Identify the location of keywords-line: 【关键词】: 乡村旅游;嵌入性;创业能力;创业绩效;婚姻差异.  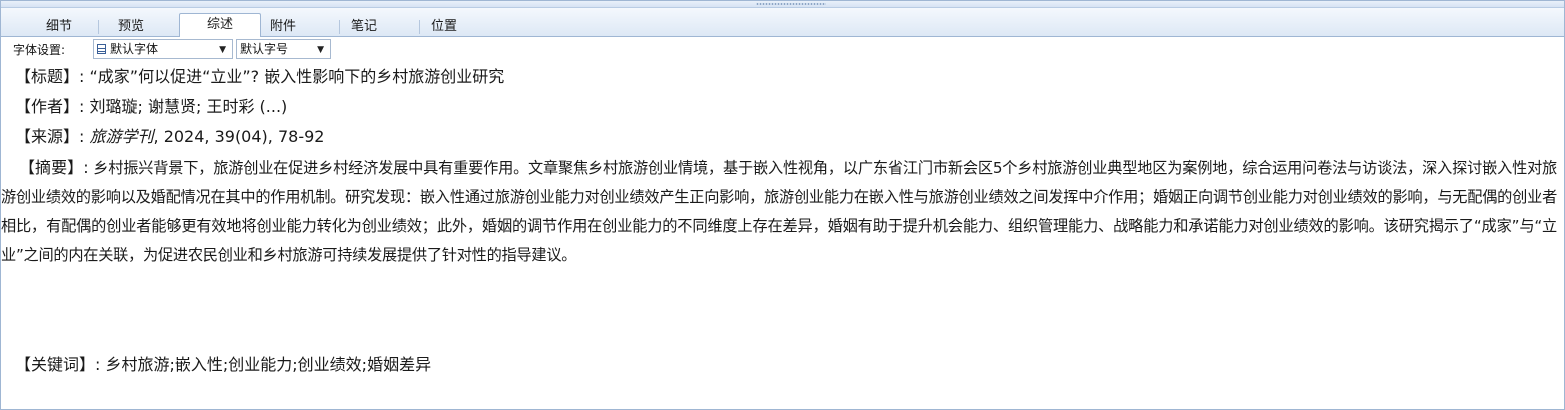
(223, 365).